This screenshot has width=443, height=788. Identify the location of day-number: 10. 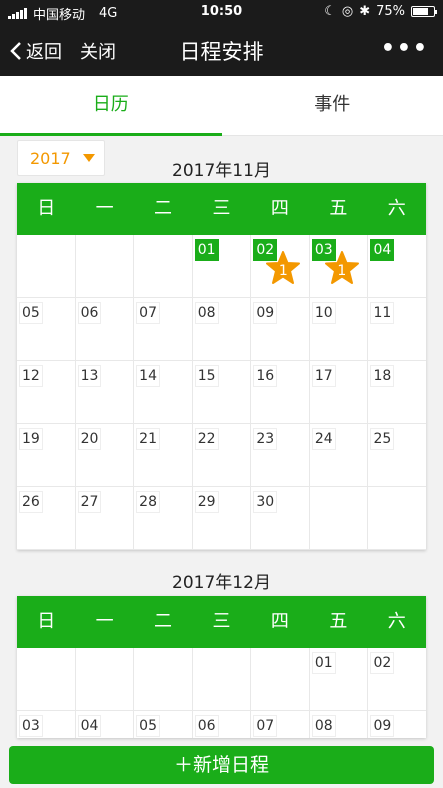
(323, 313).